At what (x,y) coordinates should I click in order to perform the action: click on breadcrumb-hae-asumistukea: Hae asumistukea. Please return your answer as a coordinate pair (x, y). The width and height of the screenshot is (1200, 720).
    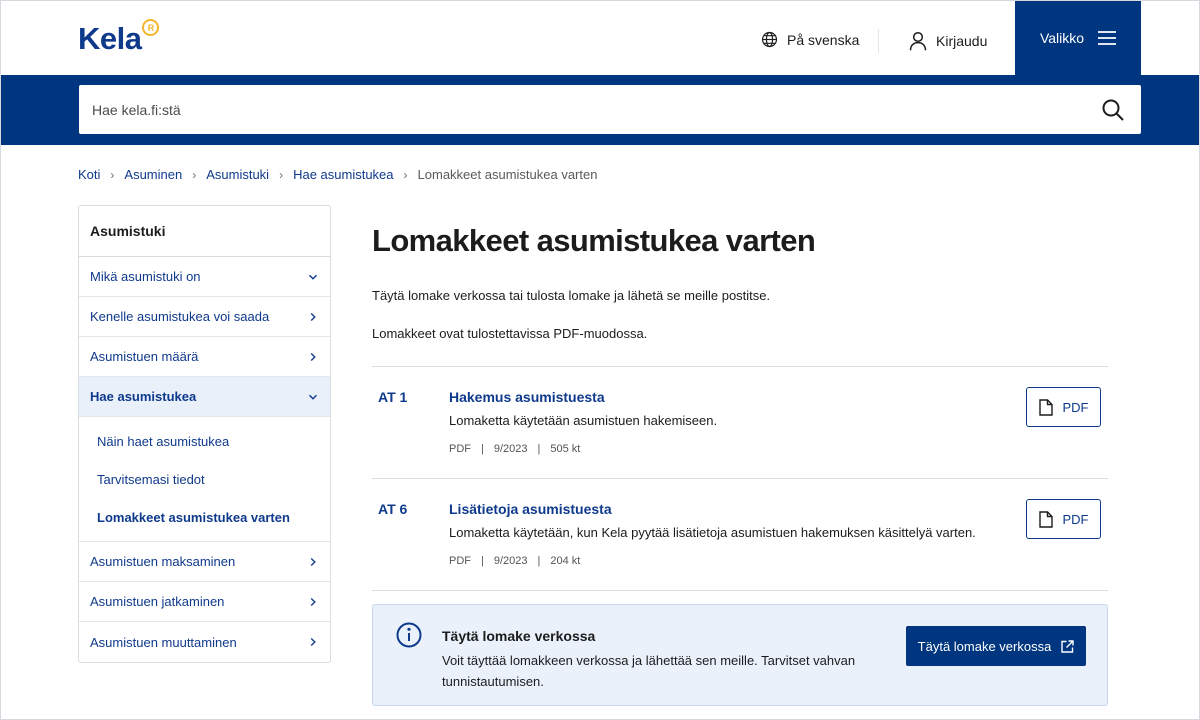
    Looking at the image, I should click on (343, 174).